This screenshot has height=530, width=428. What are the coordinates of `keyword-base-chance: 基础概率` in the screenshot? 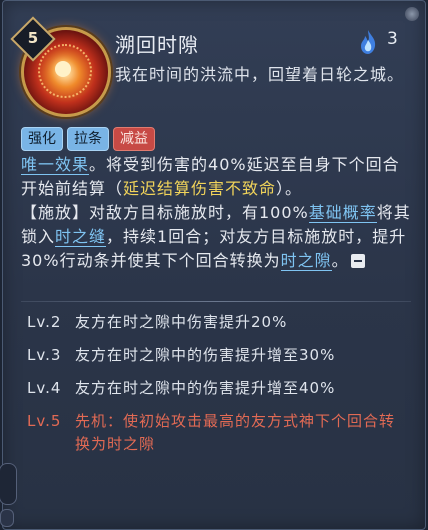 It's located at (342, 213).